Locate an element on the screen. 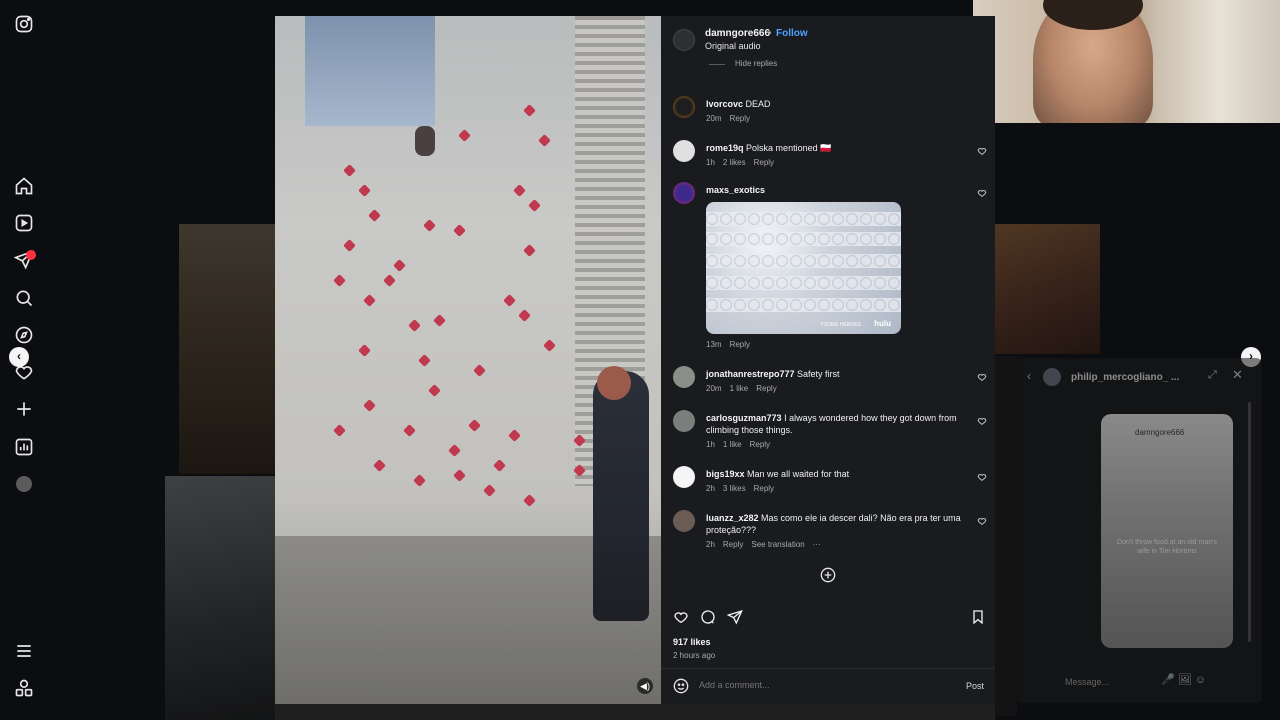  comment-time: 13m is located at coordinates (714, 344).